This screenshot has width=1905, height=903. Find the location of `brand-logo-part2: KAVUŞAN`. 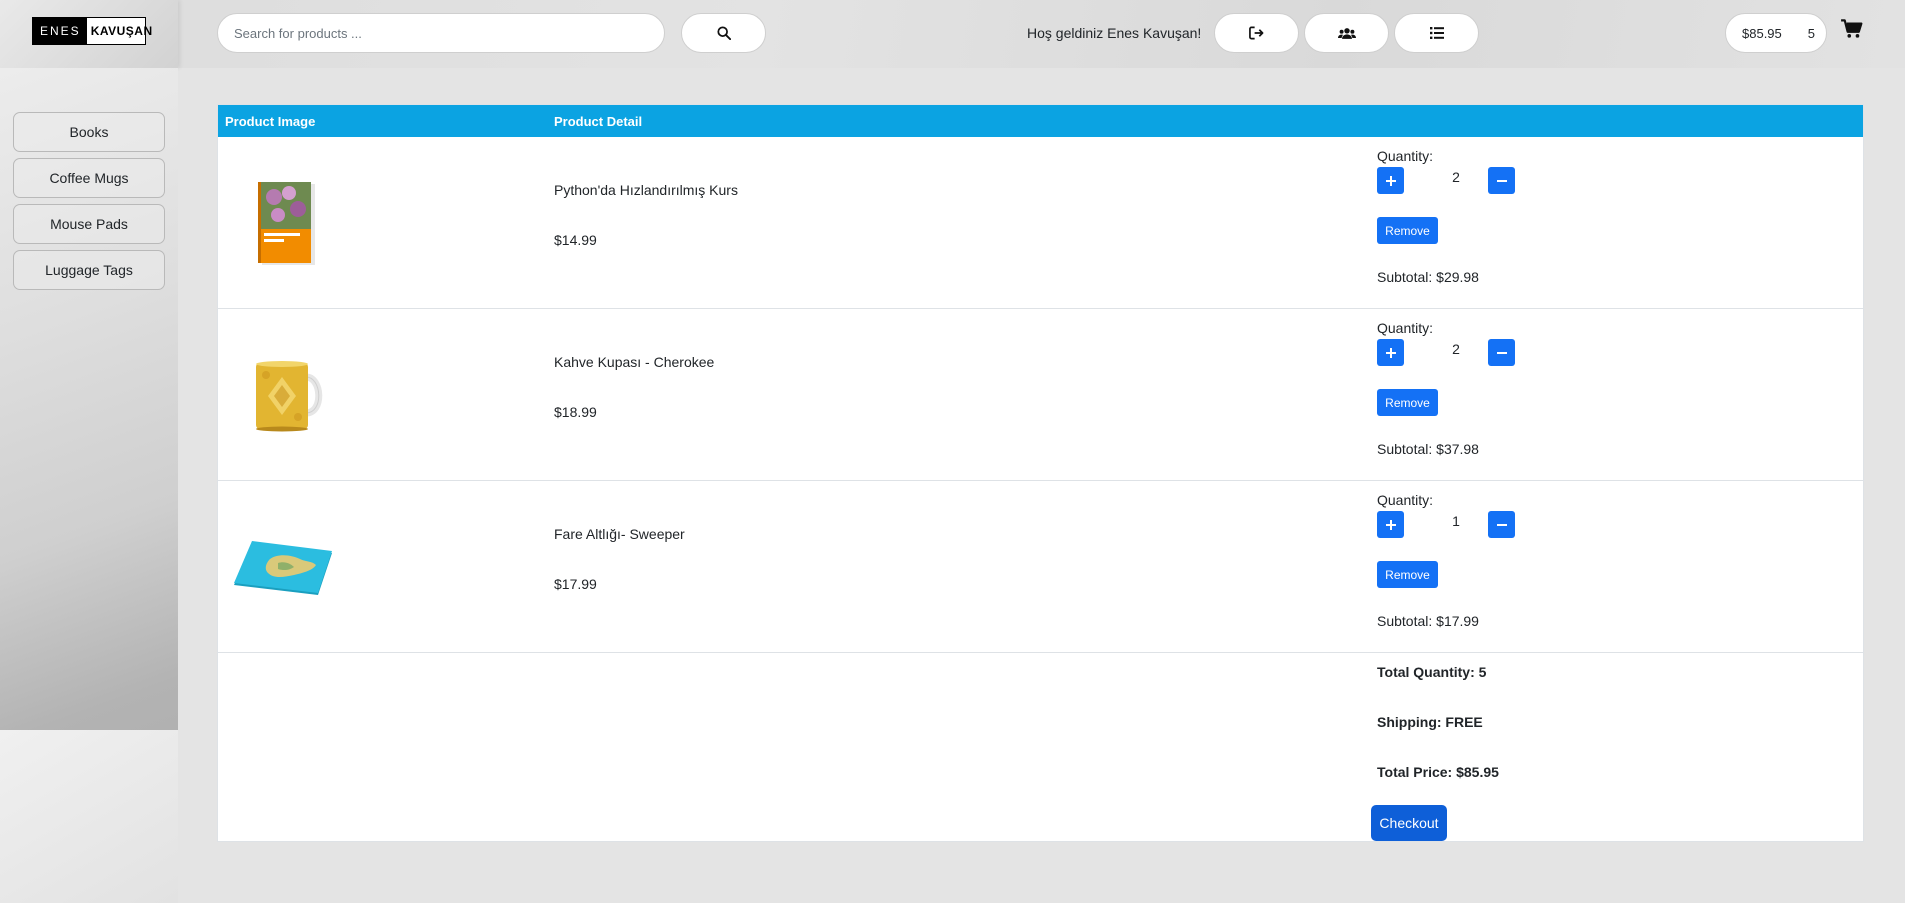

brand-logo-part2: KAVUŞAN is located at coordinates (121, 31).